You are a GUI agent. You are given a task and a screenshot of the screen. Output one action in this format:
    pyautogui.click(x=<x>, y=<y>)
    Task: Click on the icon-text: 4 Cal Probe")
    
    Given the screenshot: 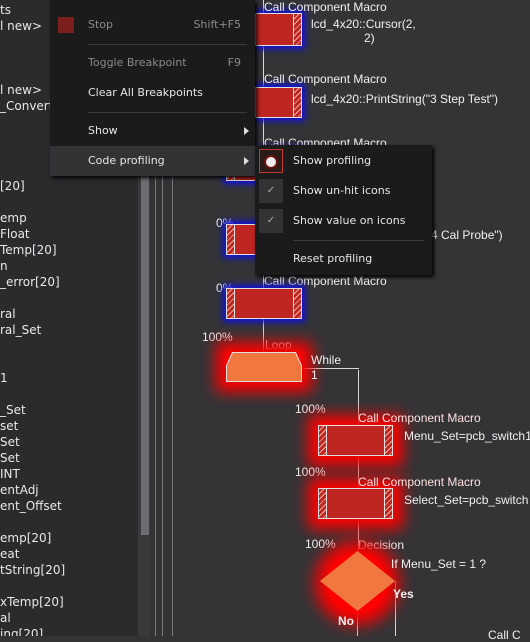 What is the action you would take?
    pyautogui.click(x=467, y=235)
    